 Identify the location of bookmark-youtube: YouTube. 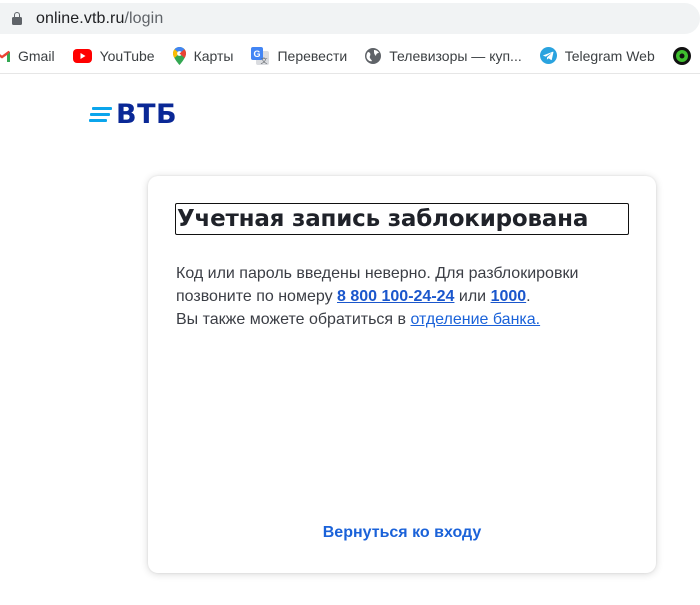
(113, 56).